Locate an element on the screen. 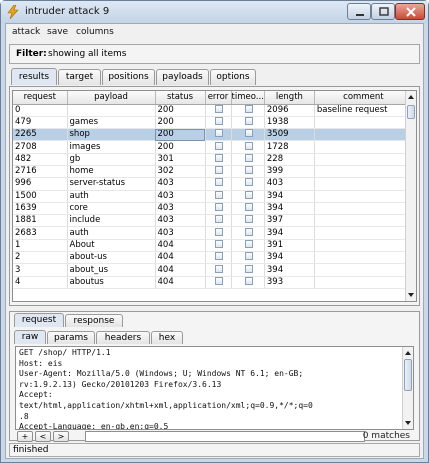 The width and height of the screenshot is (429, 463). table-row: 2265 shop 200 3509 is located at coordinates (213, 135).